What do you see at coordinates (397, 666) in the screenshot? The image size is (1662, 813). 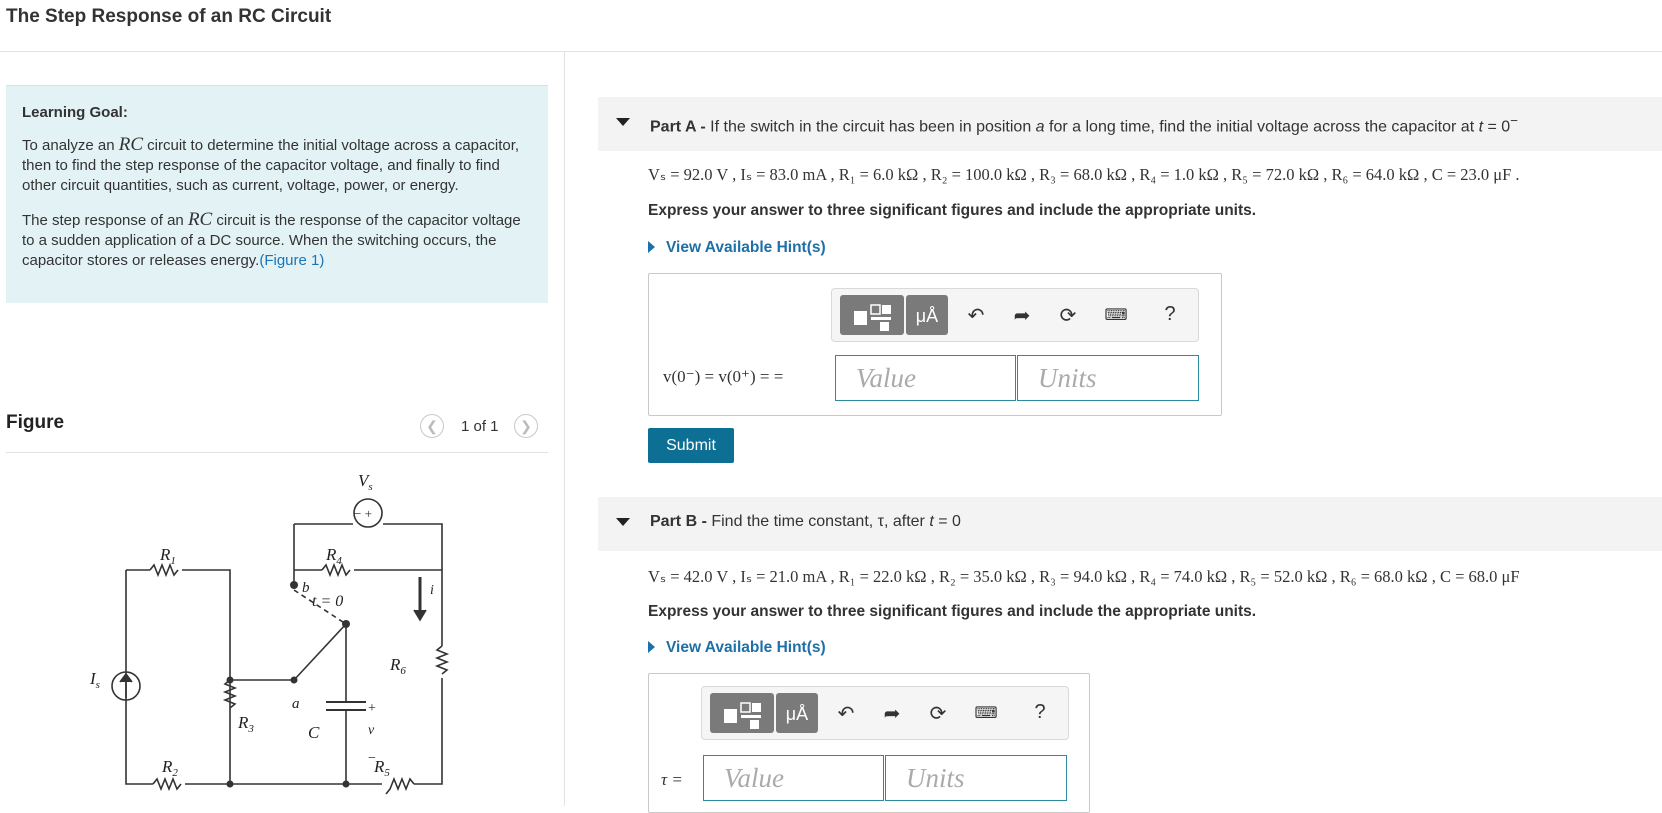 I see `label-r6: R6` at bounding box center [397, 666].